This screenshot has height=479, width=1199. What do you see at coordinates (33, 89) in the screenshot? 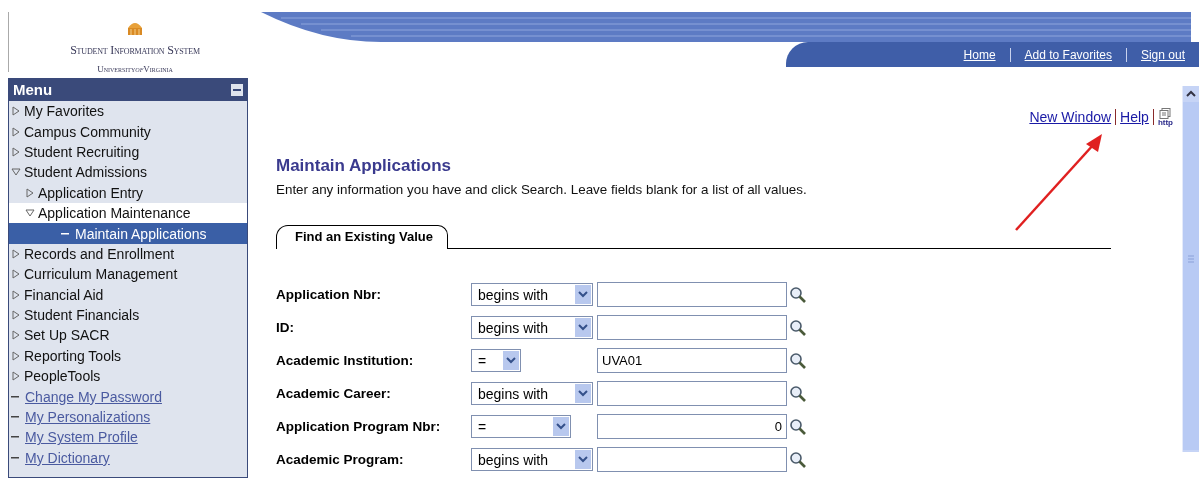
I see `menu-title: Menu` at bounding box center [33, 89].